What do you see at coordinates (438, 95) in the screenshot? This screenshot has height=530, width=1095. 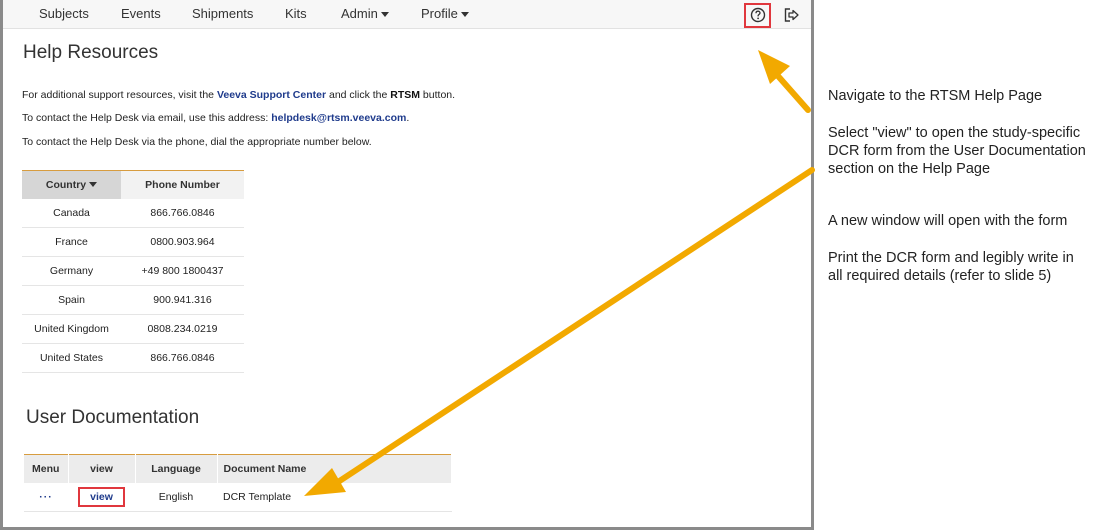 I see `line1-post: button.` at bounding box center [438, 95].